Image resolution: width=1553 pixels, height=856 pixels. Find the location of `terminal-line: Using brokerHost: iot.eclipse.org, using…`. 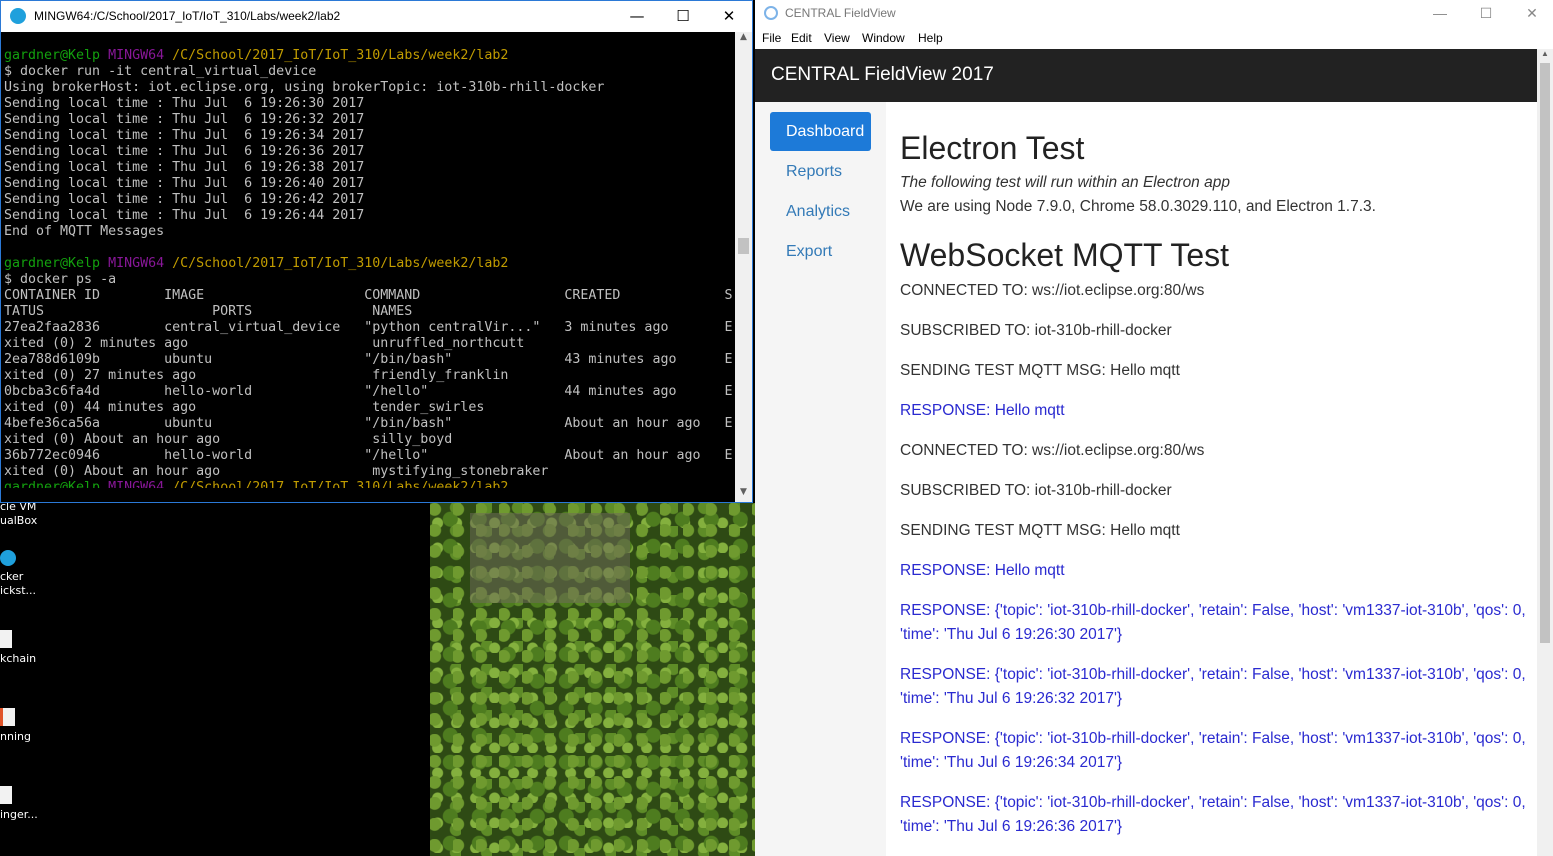

terminal-line: Using brokerHost: iot.eclipse.org, using… is located at coordinates (304, 87).